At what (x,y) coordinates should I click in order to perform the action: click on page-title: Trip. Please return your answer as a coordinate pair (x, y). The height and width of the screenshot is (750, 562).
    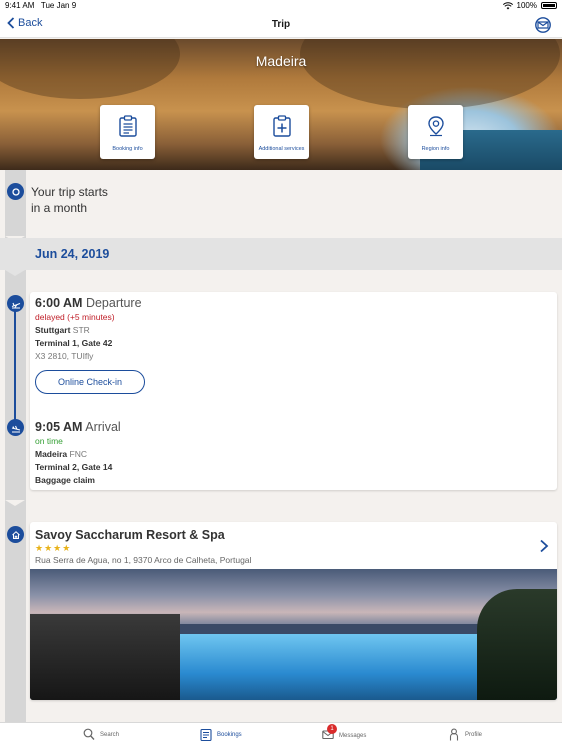
    Looking at the image, I should click on (281, 24).